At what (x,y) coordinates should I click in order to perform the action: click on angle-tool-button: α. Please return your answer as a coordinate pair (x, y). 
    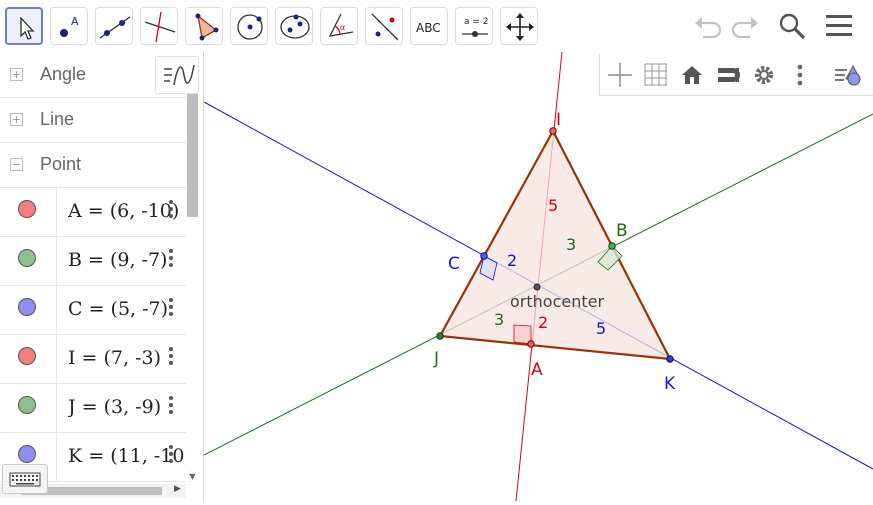
    Looking at the image, I should click on (339, 26).